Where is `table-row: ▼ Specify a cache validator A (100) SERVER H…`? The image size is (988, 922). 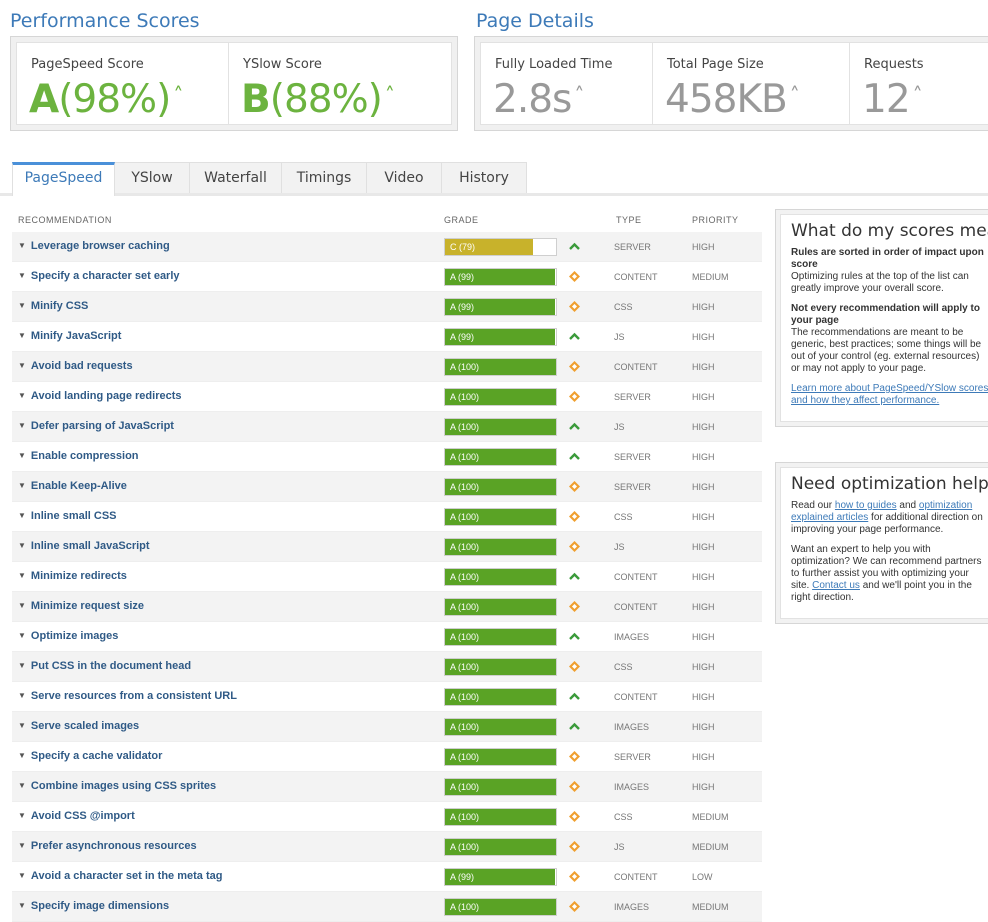
table-row: ▼ Specify a cache validator A (100) SERVER H… is located at coordinates (387, 757).